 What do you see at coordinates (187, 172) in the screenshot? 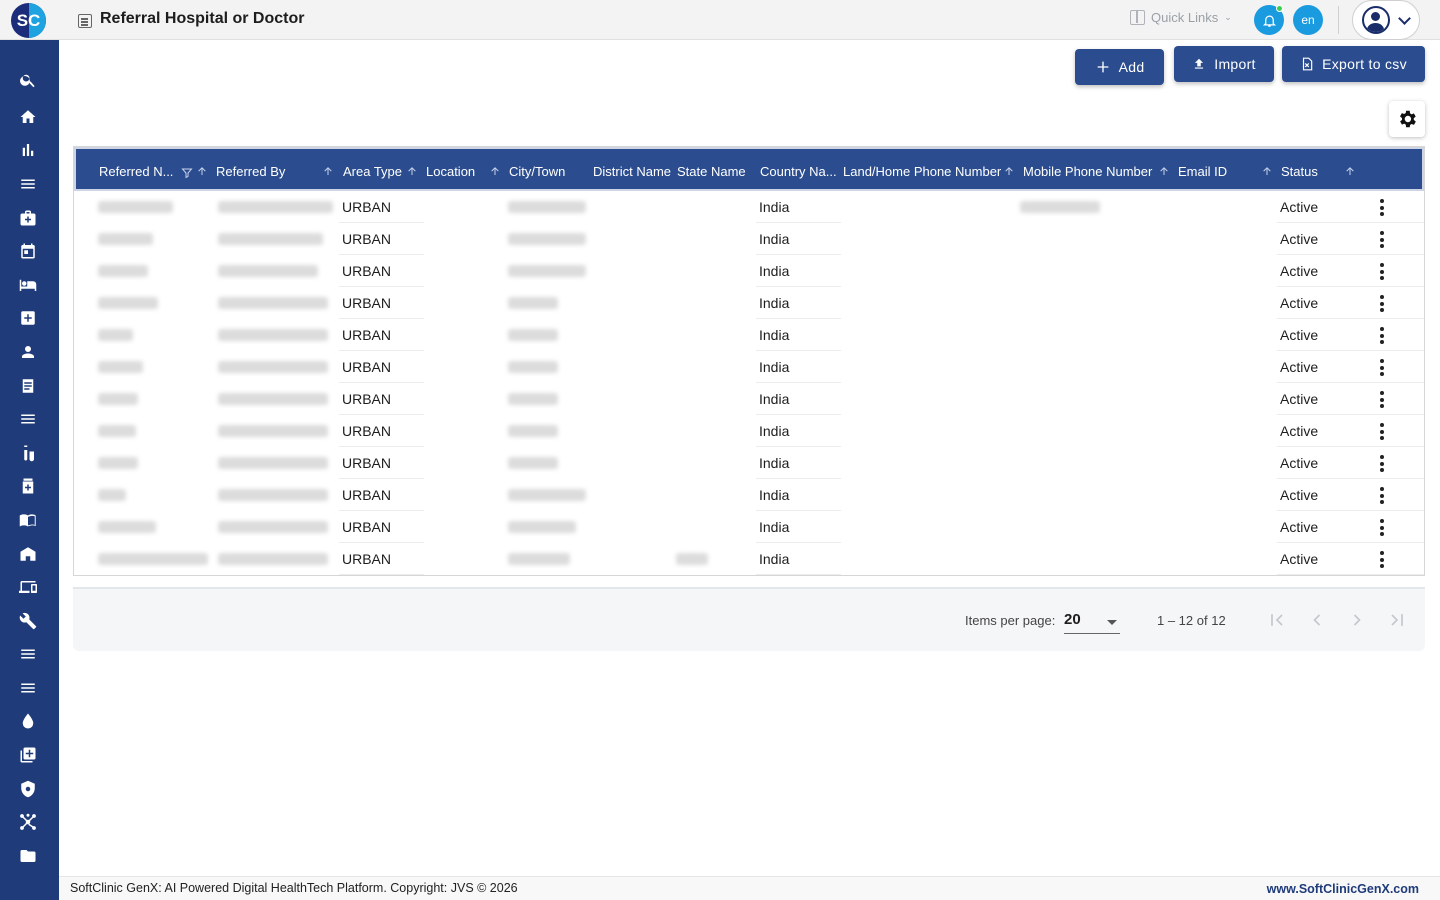
I see `filter-icon` at bounding box center [187, 172].